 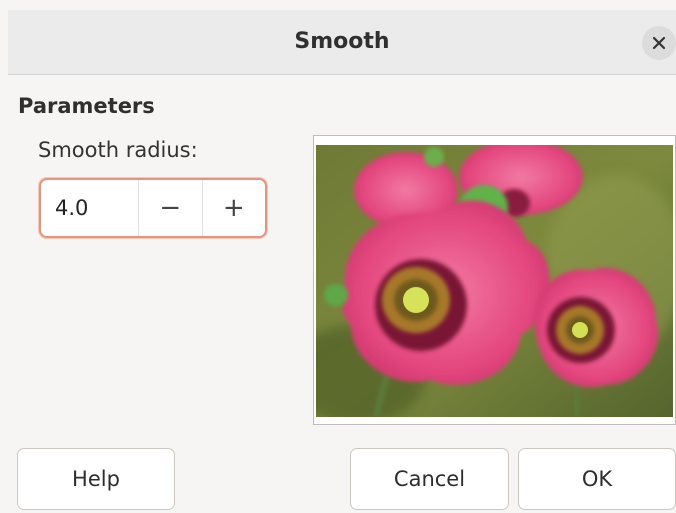 I want to click on smooth-radius-spinbox: − +, so click(x=153, y=208).